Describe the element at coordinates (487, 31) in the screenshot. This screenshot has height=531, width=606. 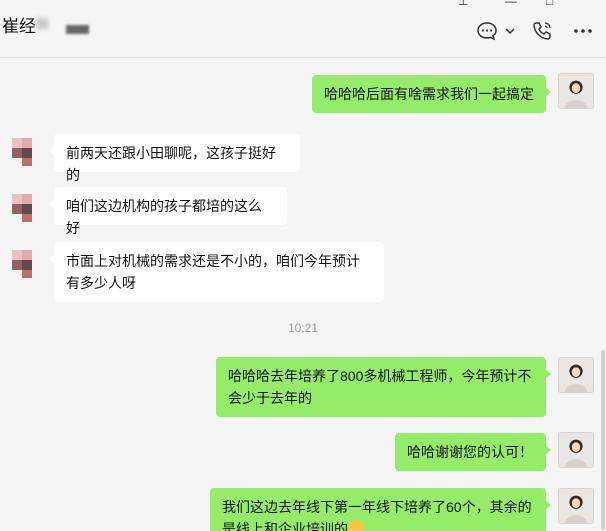
I see `chat-bubble-icon` at that location.